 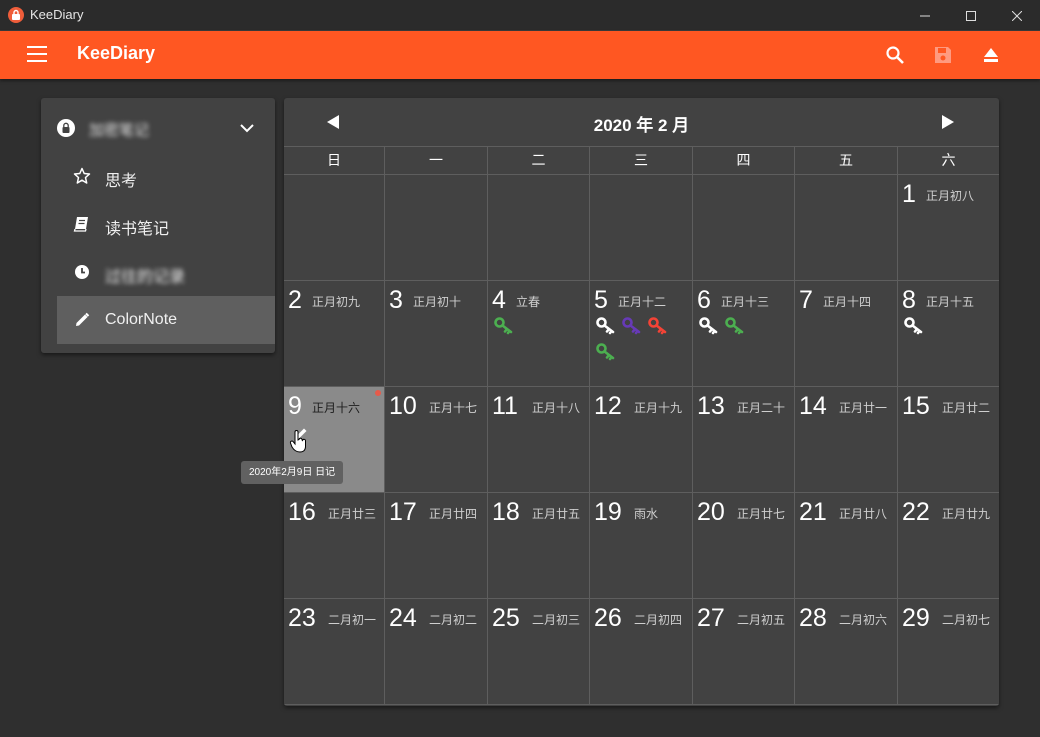 I want to click on day-cell: 2 正月初九, so click(x=334, y=334).